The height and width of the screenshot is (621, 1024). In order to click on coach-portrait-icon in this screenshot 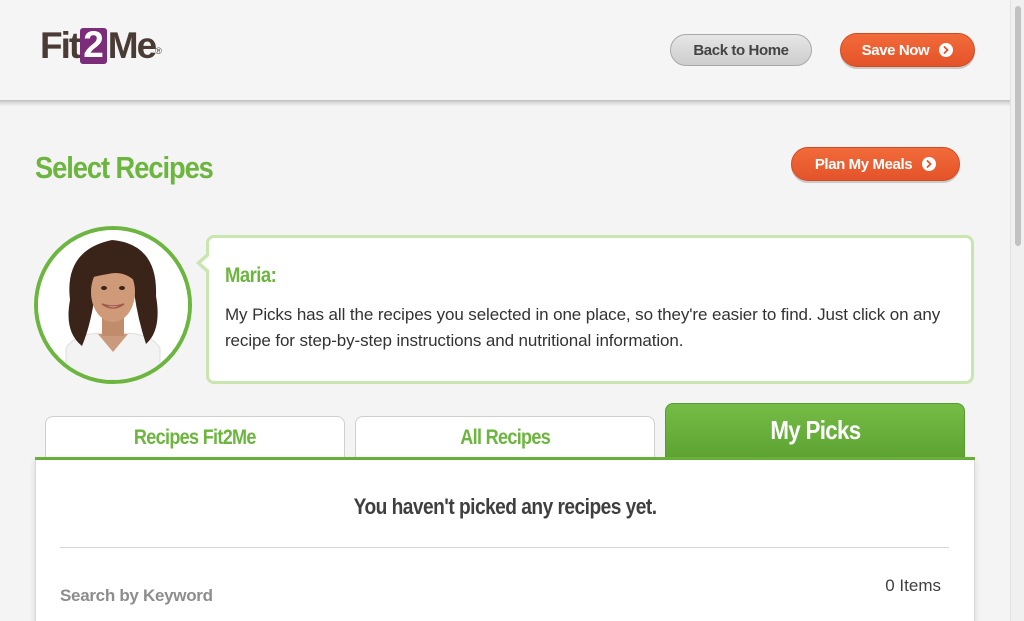, I will do `click(113, 305)`.